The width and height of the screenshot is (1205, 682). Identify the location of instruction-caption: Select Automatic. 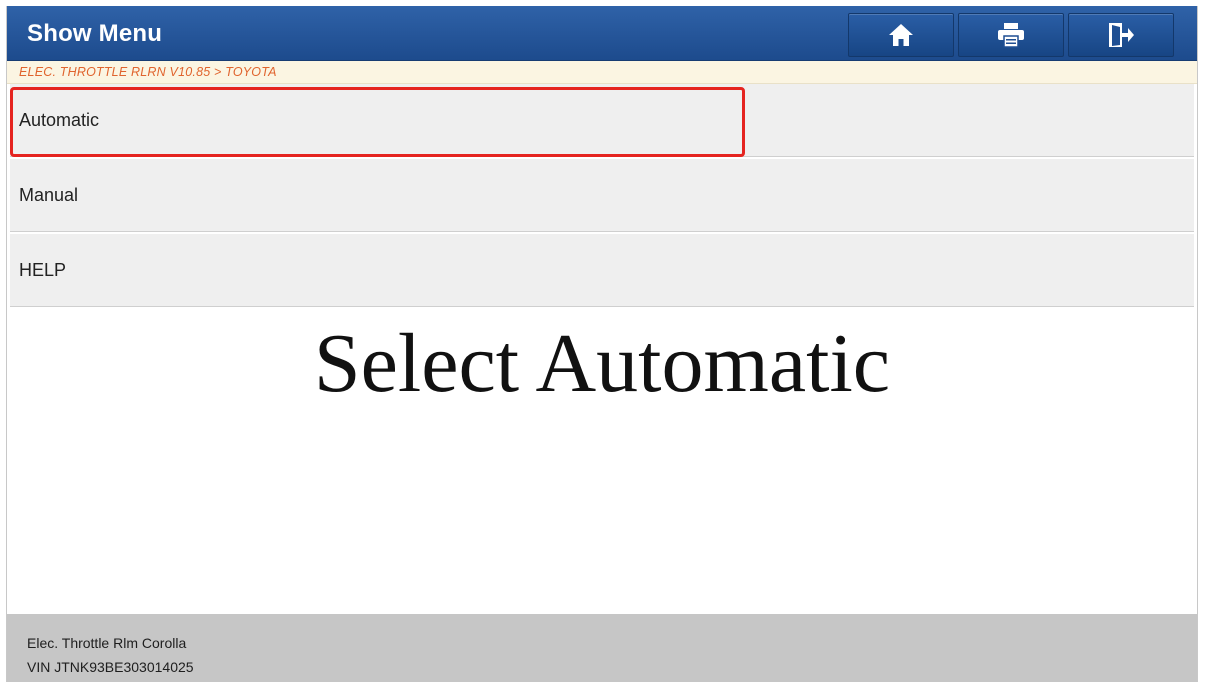
(602, 363).